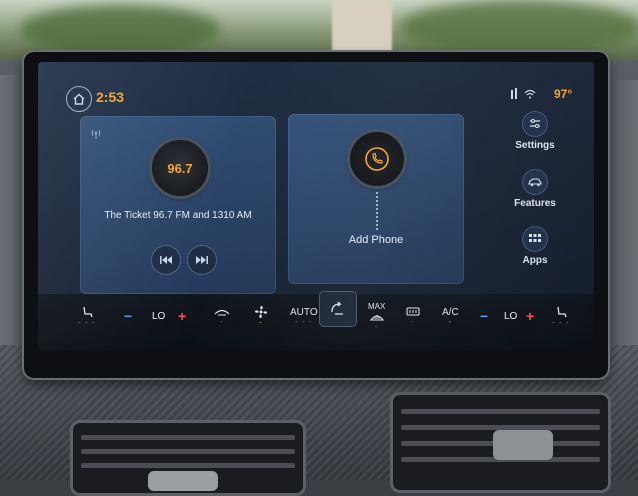 The height and width of the screenshot is (496, 638). I want to click on add-phone-label: Add Phone, so click(376, 240).